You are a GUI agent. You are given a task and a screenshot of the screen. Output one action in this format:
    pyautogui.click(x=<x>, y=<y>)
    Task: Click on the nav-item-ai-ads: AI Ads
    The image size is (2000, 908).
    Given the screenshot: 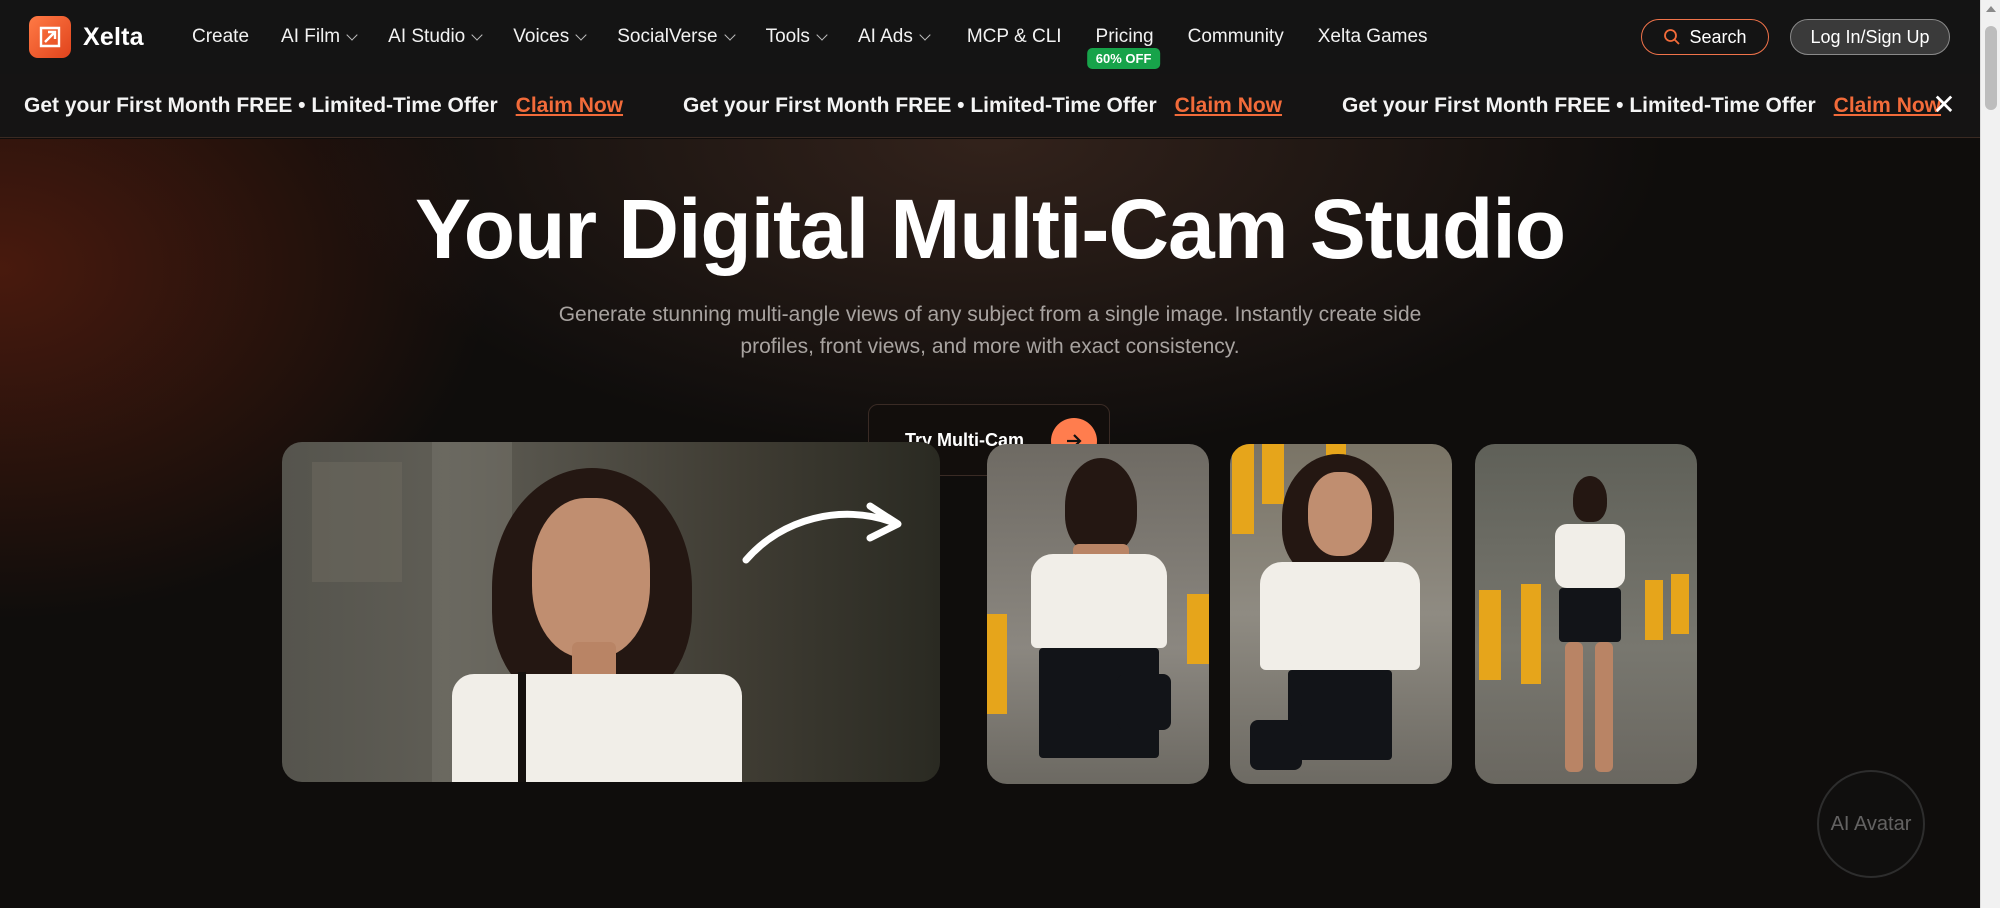 What is the action you would take?
    pyautogui.click(x=893, y=37)
    